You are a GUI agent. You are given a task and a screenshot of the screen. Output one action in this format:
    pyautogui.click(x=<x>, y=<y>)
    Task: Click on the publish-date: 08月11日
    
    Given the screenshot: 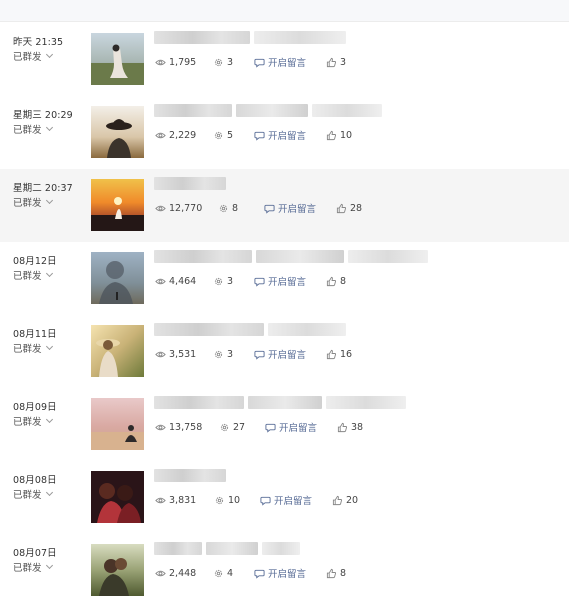 What is the action you would take?
    pyautogui.click(x=35, y=334)
    